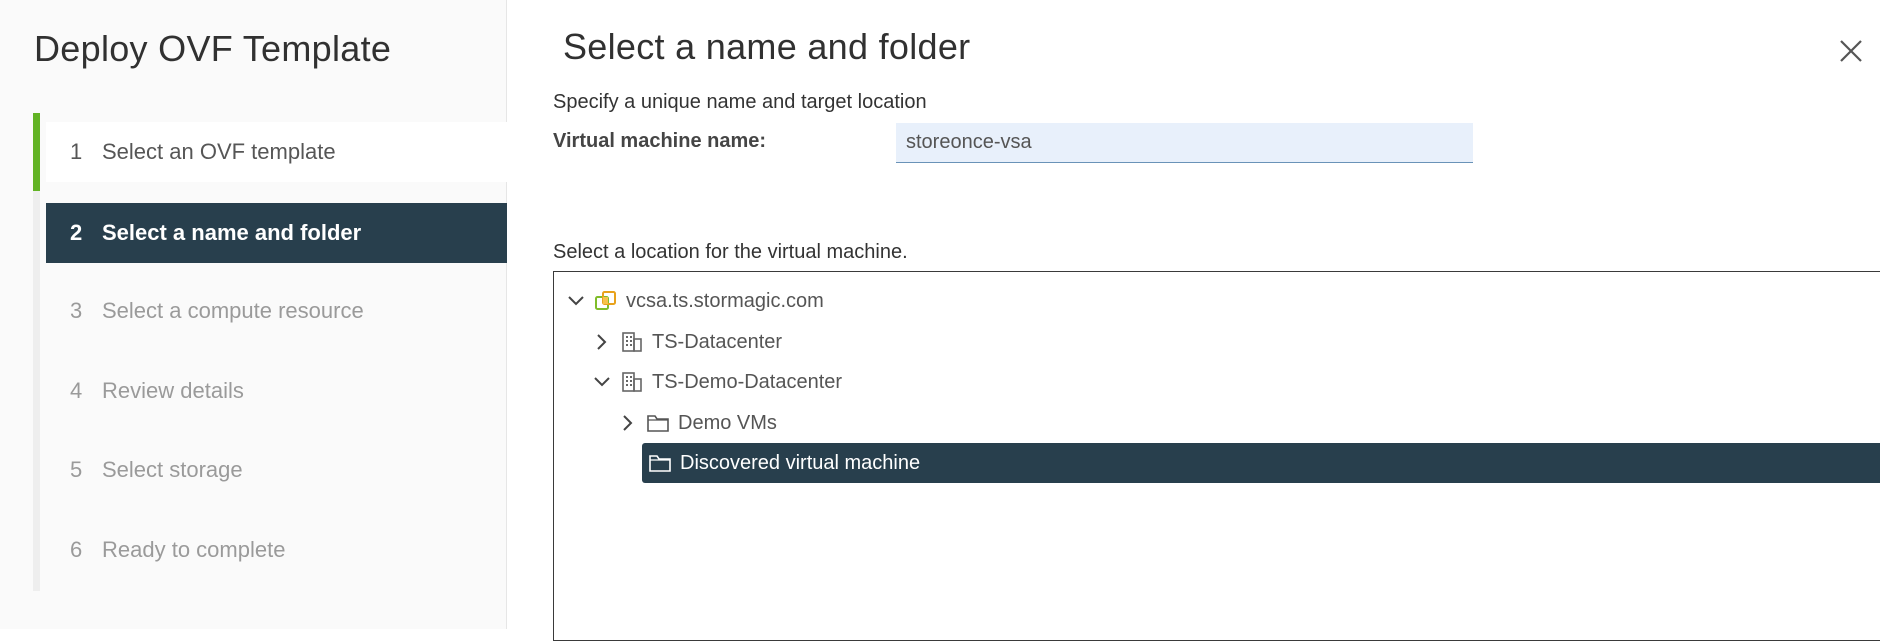 The image size is (1880, 641). What do you see at coordinates (76, 469) in the screenshot?
I see `step-number: 5` at bounding box center [76, 469].